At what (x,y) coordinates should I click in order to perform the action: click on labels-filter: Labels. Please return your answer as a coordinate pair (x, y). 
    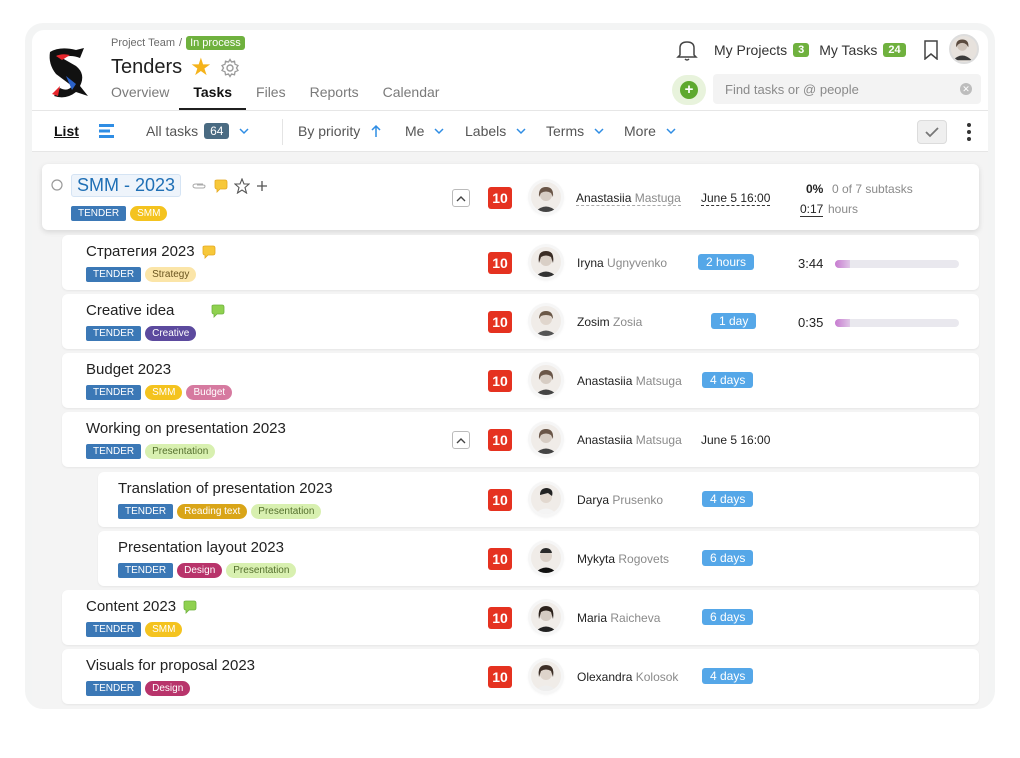
    Looking at the image, I should click on (495, 131).